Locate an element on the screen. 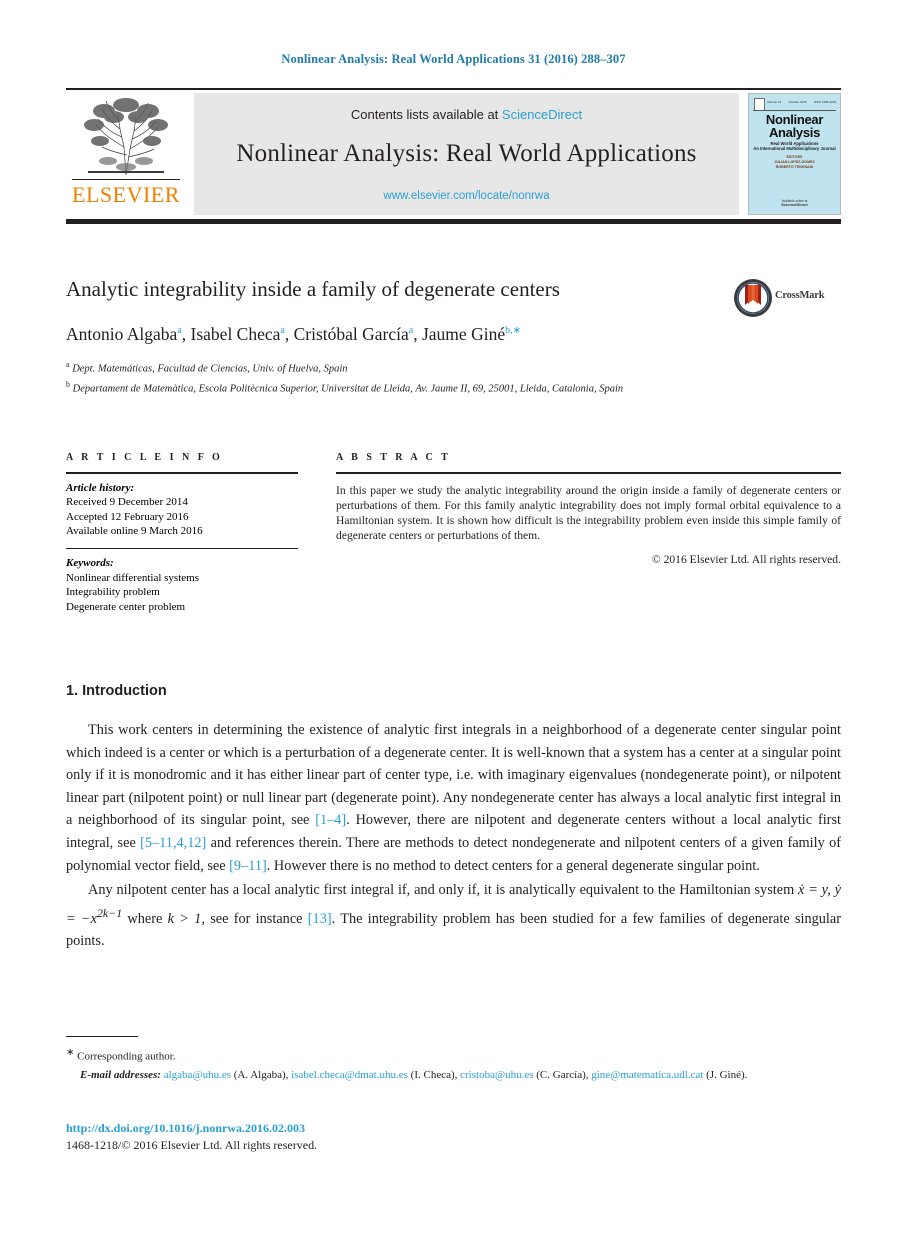 This screenshot has width=907, height=1238. p2-part-b: where is located at coordinates (145, 918).